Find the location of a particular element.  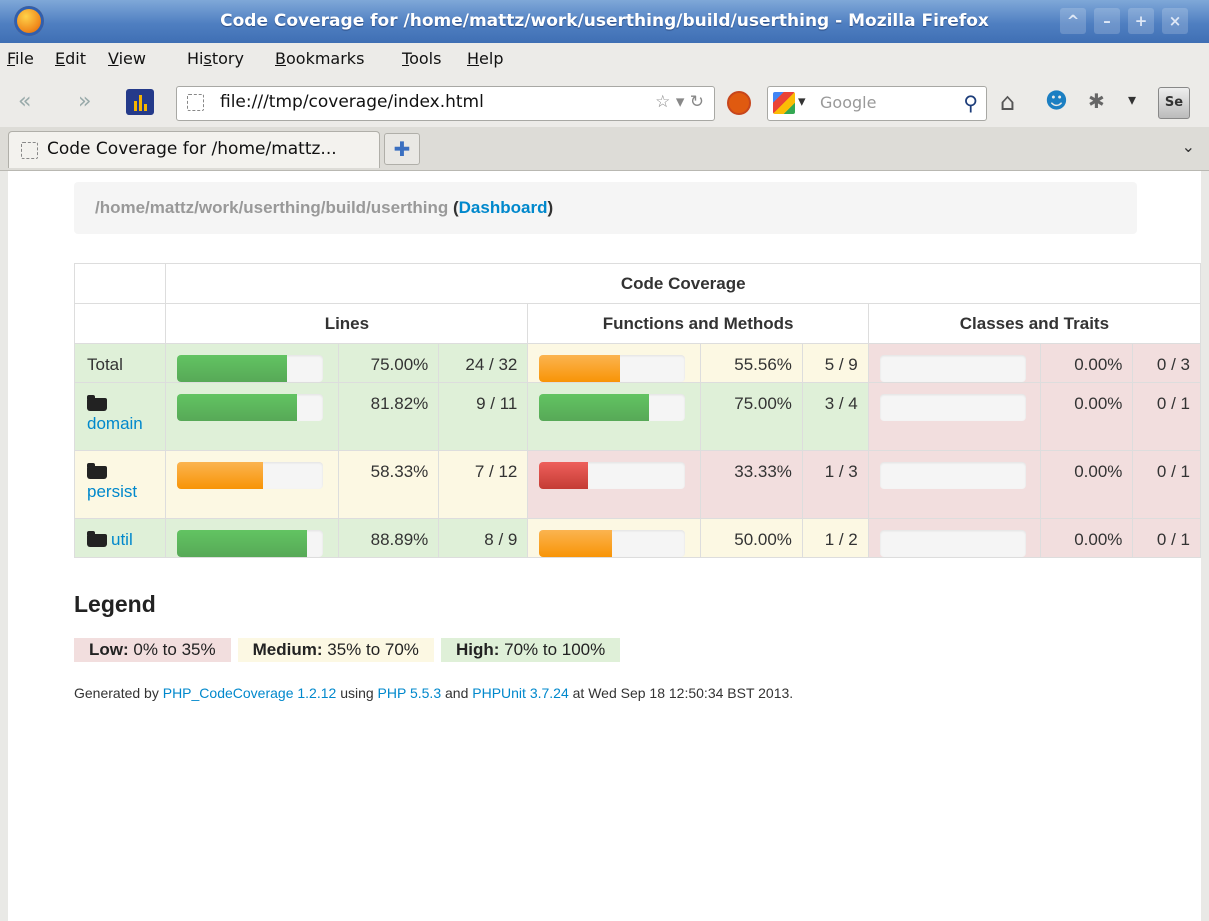

code-coverage-header: Code Coverage is located at coordinates (683, 283).